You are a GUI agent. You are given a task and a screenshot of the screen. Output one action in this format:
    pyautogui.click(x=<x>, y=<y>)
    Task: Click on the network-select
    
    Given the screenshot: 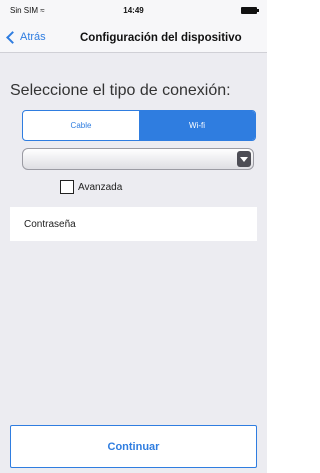 What is the action you would take?
    pyautogui.click(x=138, y=159)
    